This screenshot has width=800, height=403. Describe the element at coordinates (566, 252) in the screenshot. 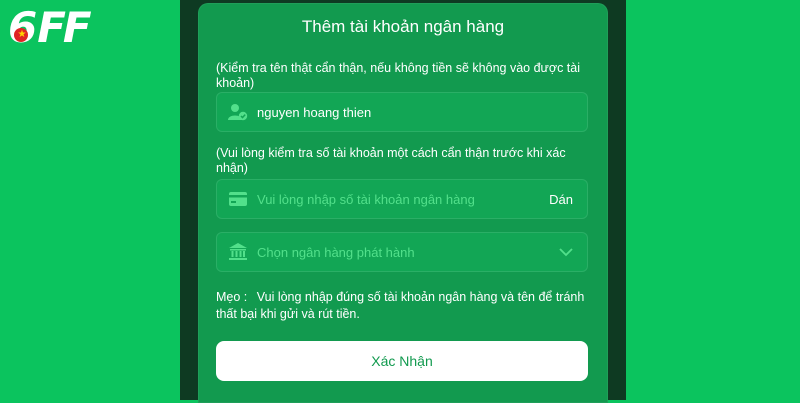

I see `chevron-down-icon` at that location.